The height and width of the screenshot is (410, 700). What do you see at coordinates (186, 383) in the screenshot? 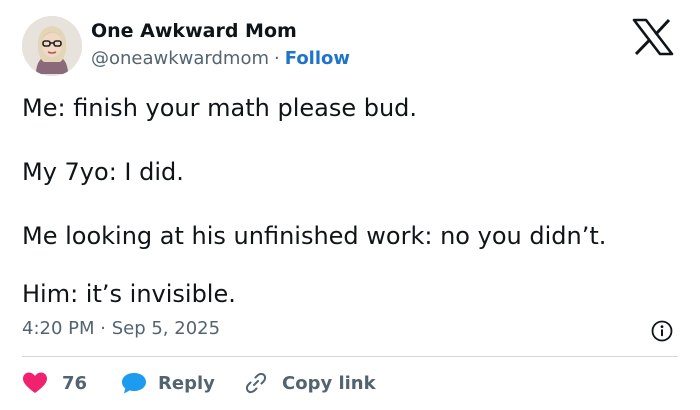
I see `reply-label: Reply` at bounding box center [186, 383].